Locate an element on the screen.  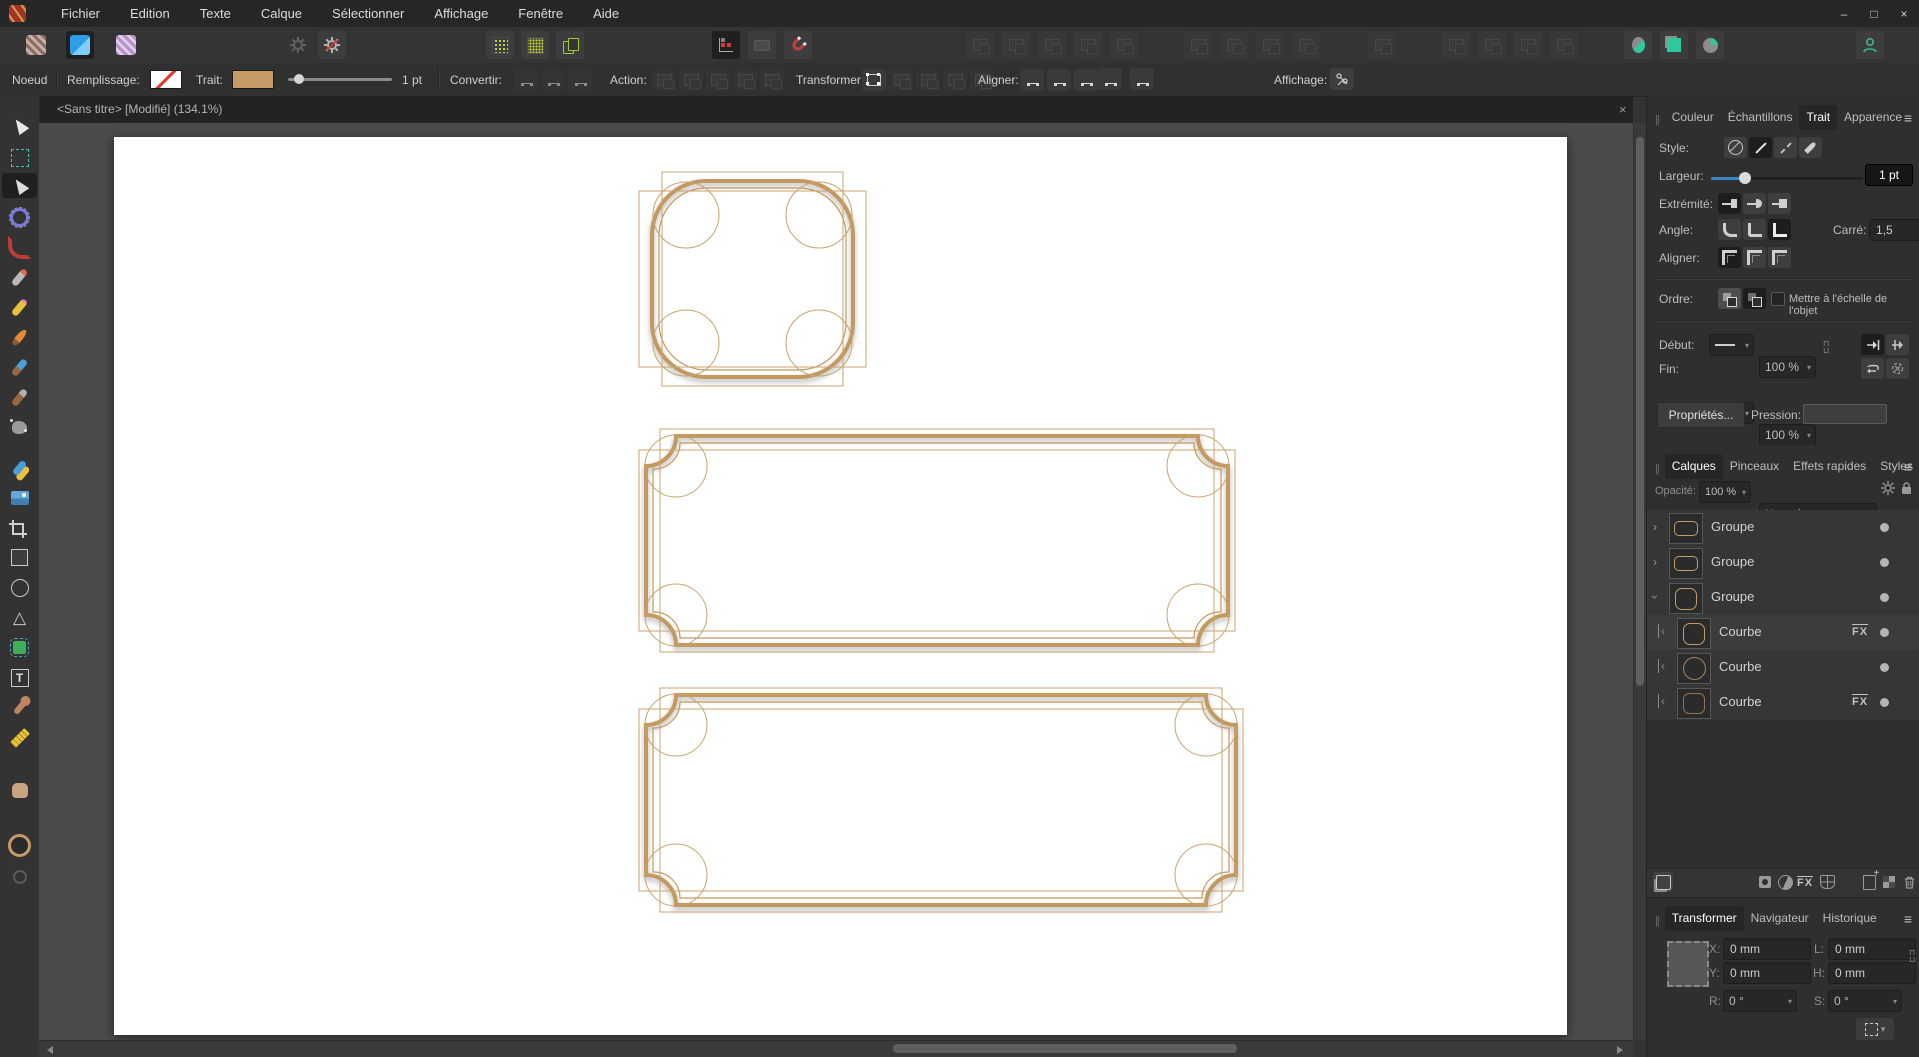
rotation-dropdown: 0 ° is located at coordinates (1760, 1001).